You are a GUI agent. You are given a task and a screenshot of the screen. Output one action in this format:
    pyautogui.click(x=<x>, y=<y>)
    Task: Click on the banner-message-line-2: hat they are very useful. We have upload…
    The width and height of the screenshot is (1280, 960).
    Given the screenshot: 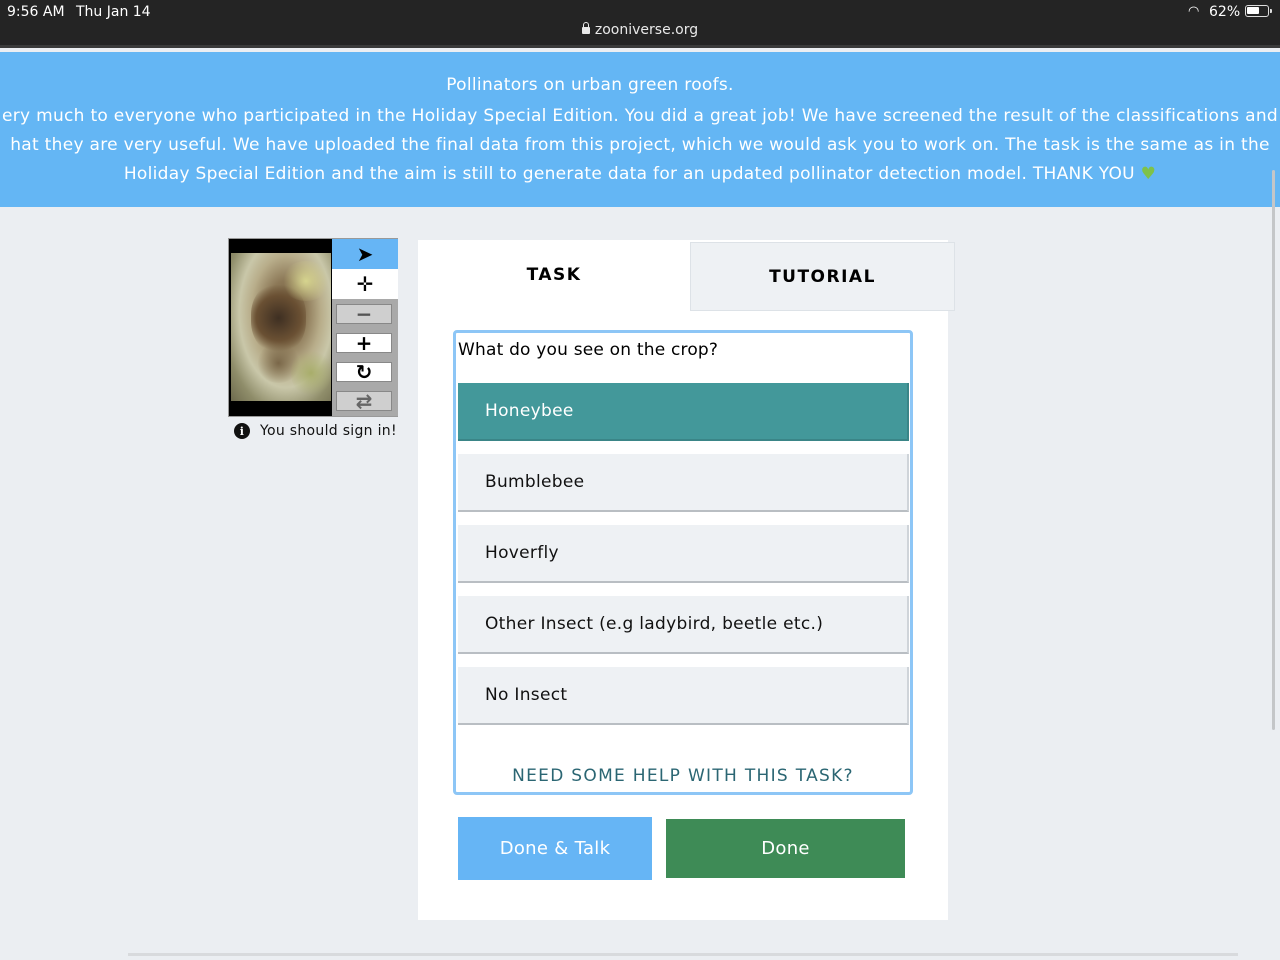 What is the action you would take?
    pyautogui.click(x=640, y=145)
    